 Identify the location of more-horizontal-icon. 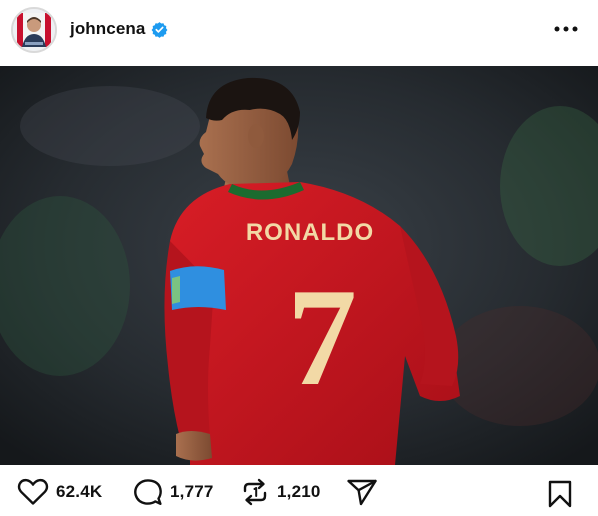
(566, 29).